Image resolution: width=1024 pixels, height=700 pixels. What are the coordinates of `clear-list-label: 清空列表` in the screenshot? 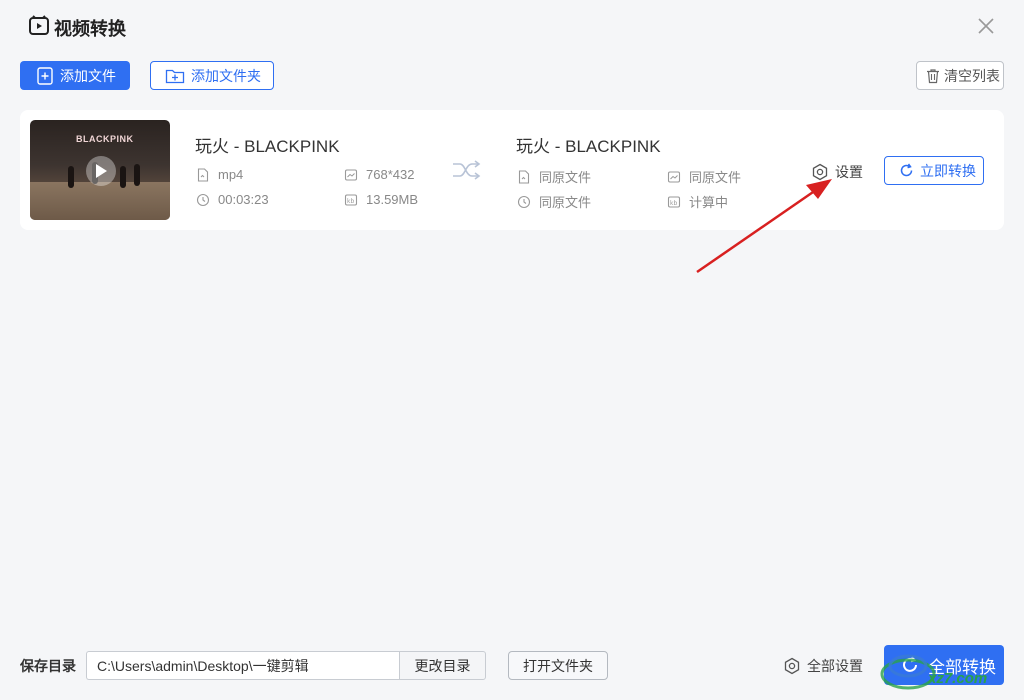 It's located at (972, 75).